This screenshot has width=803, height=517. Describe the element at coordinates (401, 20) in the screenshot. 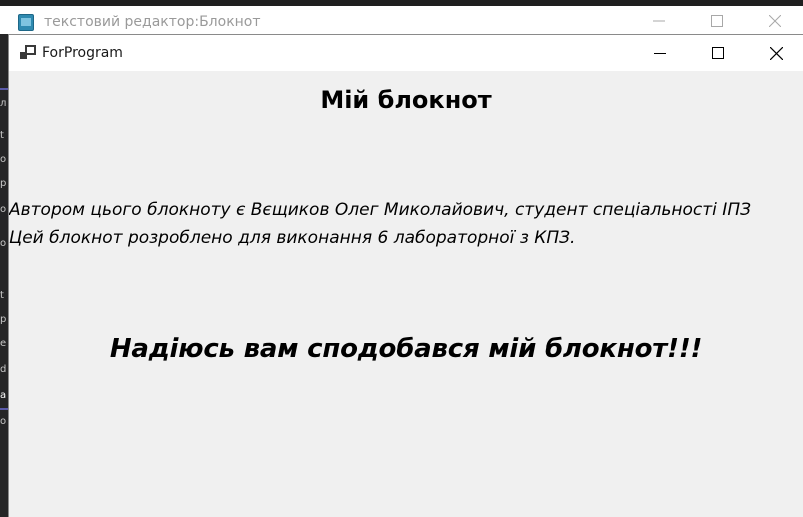

I see `background-window-titlebar: текстовий редактор:Блокнот` at that location.